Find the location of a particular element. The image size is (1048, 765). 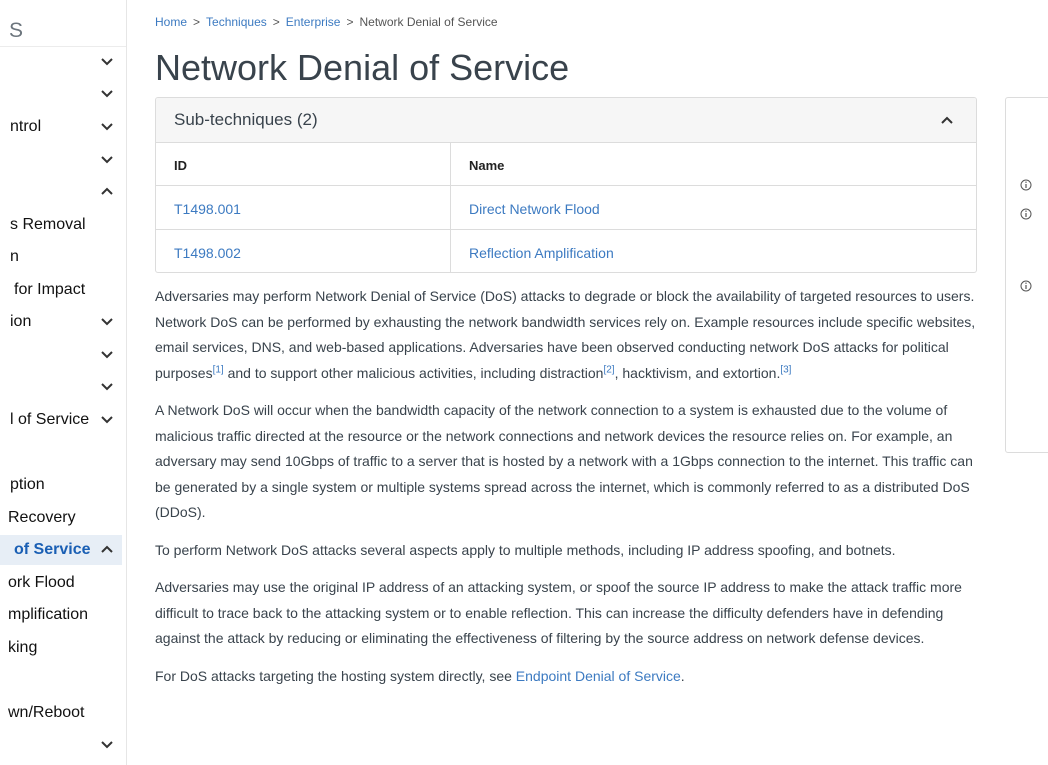

sidebar-item-label: wn/Reboot is located at coordinates (46, 712).